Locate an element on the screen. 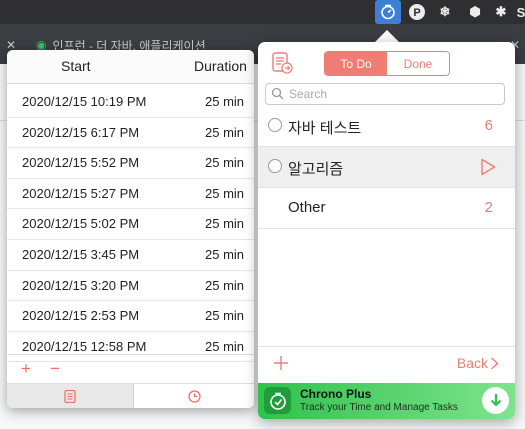  promo-subtitle: Track your Time and Manage Tasks is located at coordinates (379, 407).